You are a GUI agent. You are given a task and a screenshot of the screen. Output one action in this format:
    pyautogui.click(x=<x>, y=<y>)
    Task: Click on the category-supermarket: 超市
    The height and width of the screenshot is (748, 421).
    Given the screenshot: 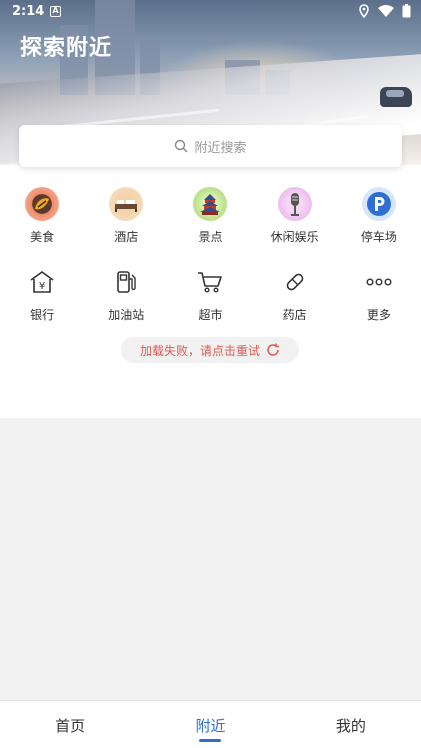 What is the action you would take?
    pyautogui.click(x=210, y=294)
    